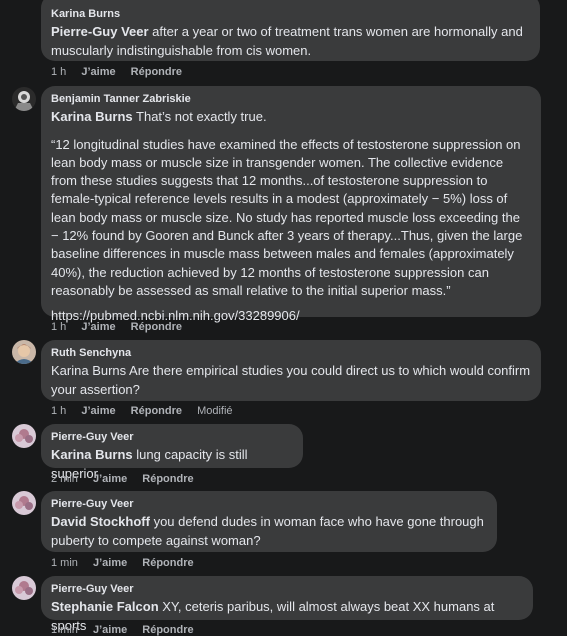  I want to click on comment-actions: 2 min J’aime Répondre, so click(128, 479).